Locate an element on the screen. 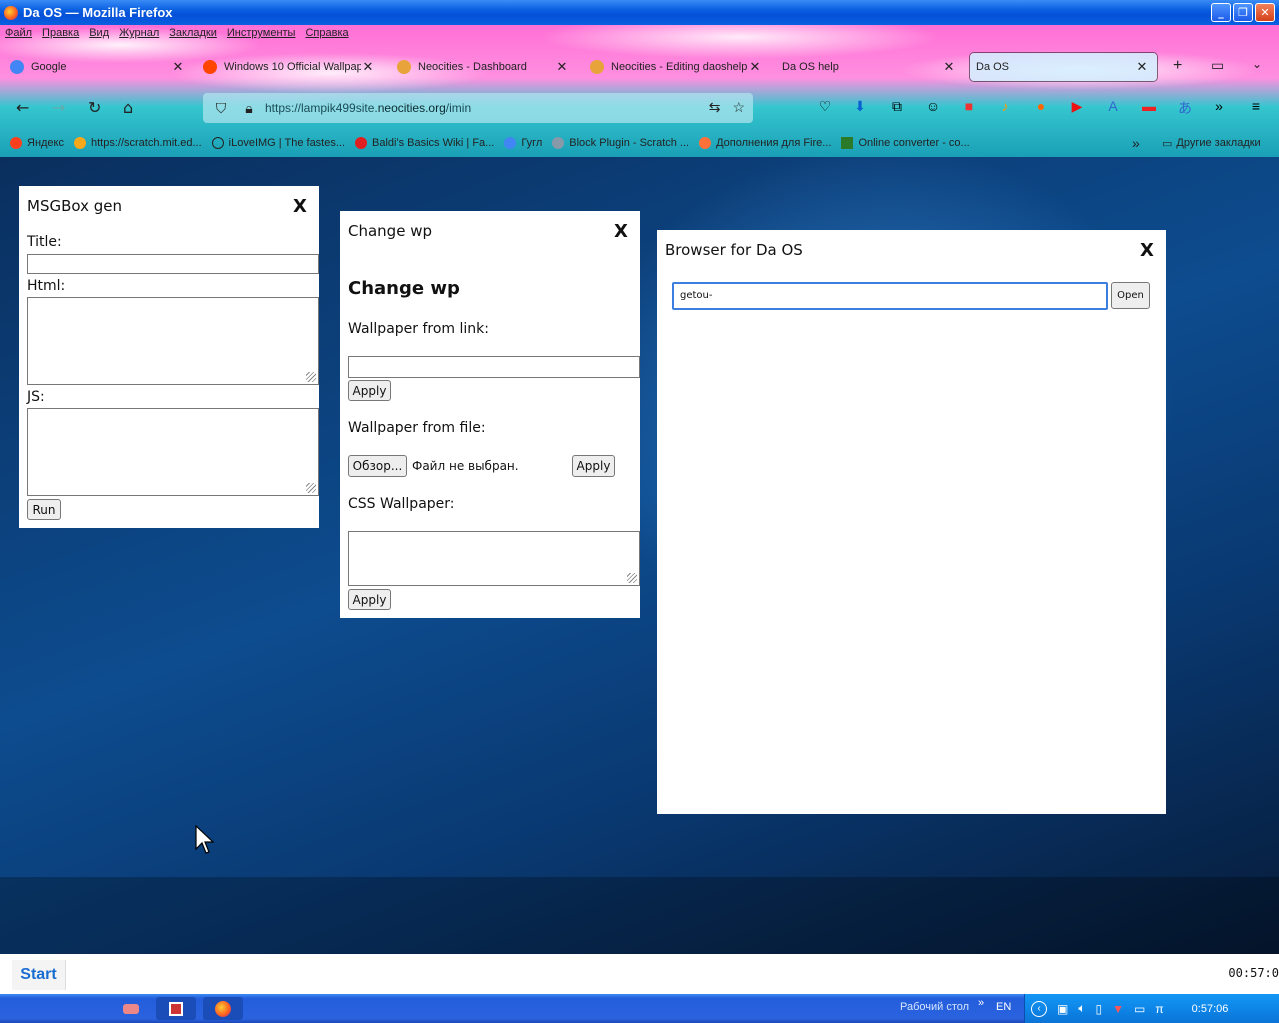 This screenshot has height=1023, width=1279. open-button: Open is located at coordinates (1130, 295).